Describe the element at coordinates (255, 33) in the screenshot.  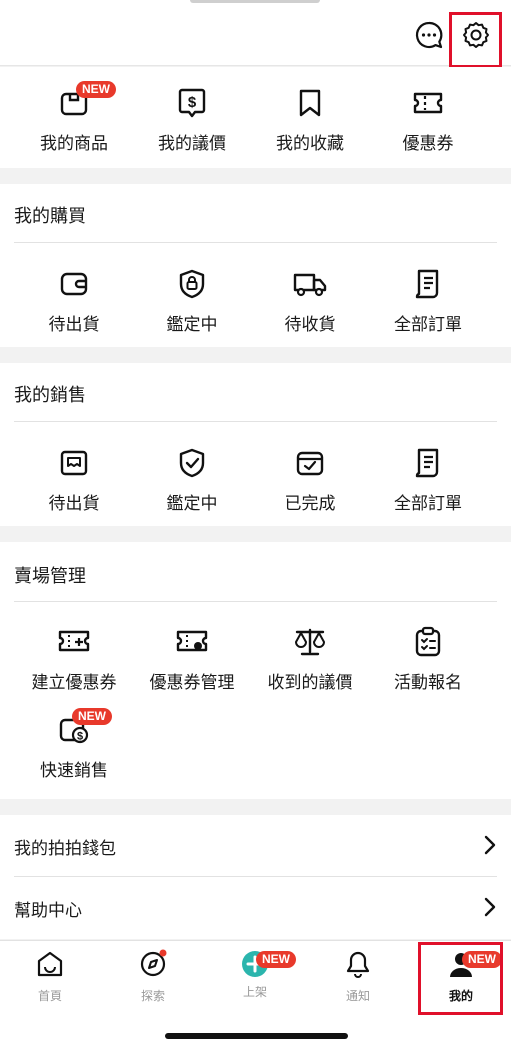
I see `top-bar` at that location.